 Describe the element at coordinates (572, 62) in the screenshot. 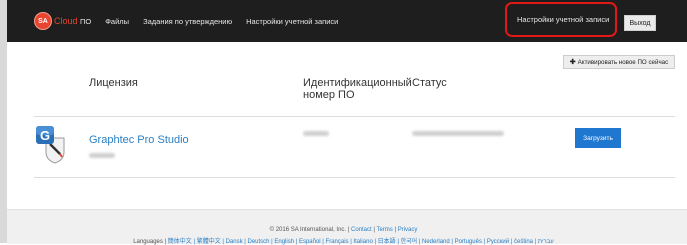

I see `plus-icon: ✚` at that location.